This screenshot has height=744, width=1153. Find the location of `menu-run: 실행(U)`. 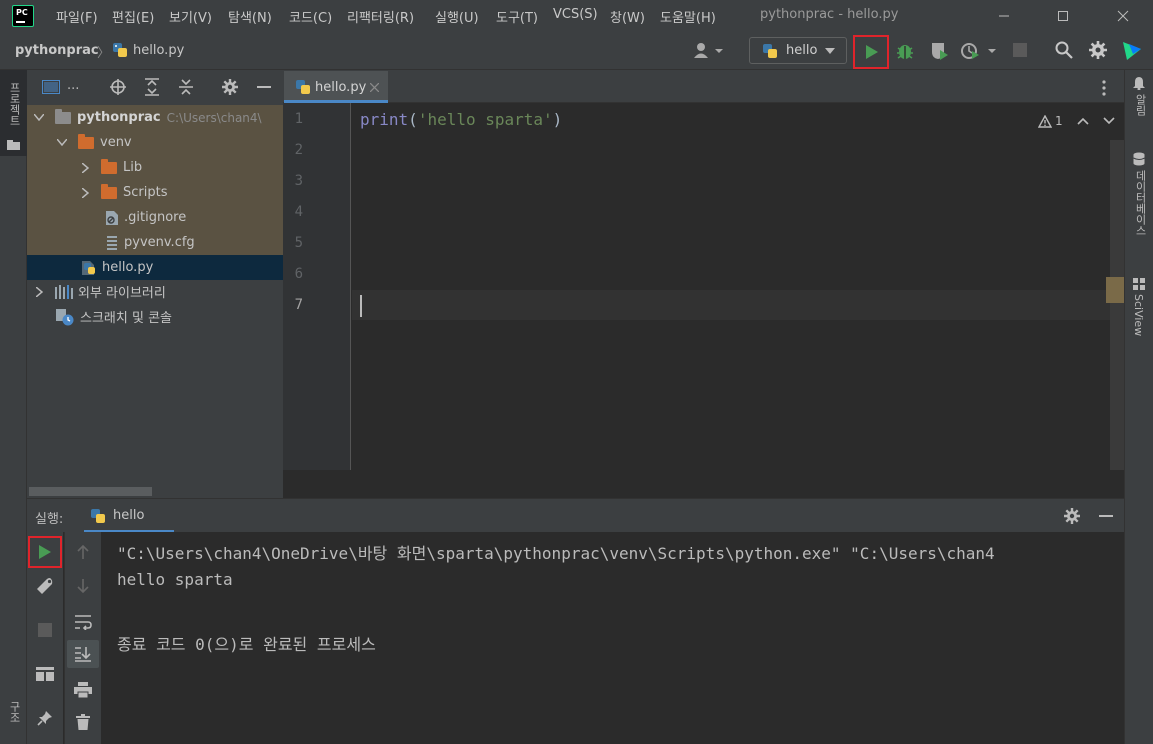

menu-run: 실행(U) is located at coordinates (457, 16).